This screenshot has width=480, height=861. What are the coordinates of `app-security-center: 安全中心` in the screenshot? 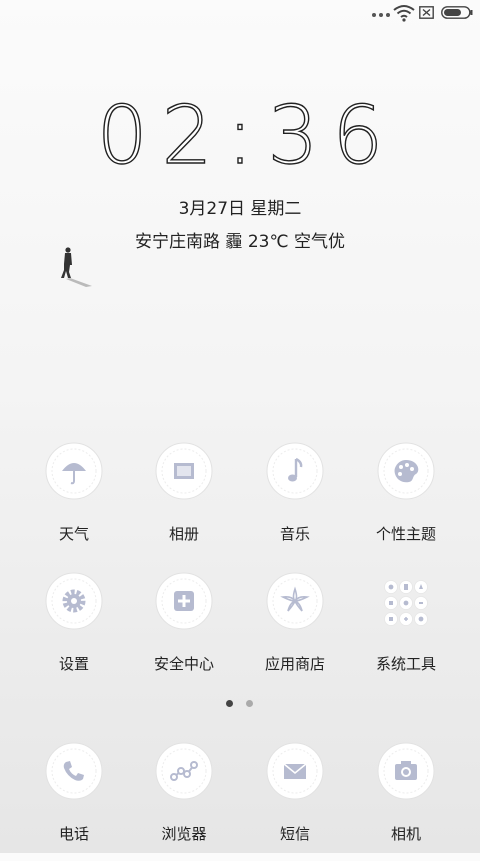 It's located at (184, 631).